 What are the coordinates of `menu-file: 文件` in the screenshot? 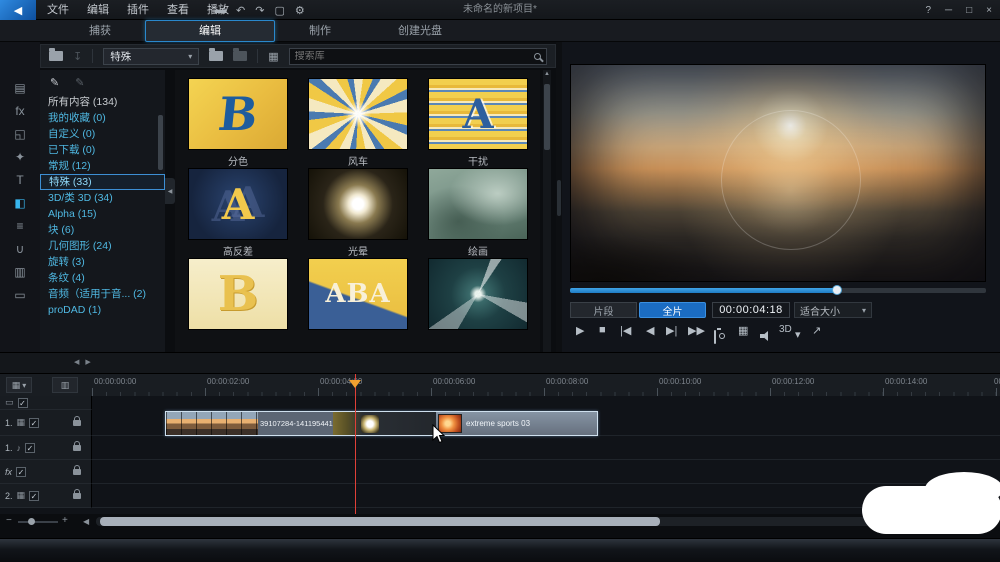 It's located at (58, 10).